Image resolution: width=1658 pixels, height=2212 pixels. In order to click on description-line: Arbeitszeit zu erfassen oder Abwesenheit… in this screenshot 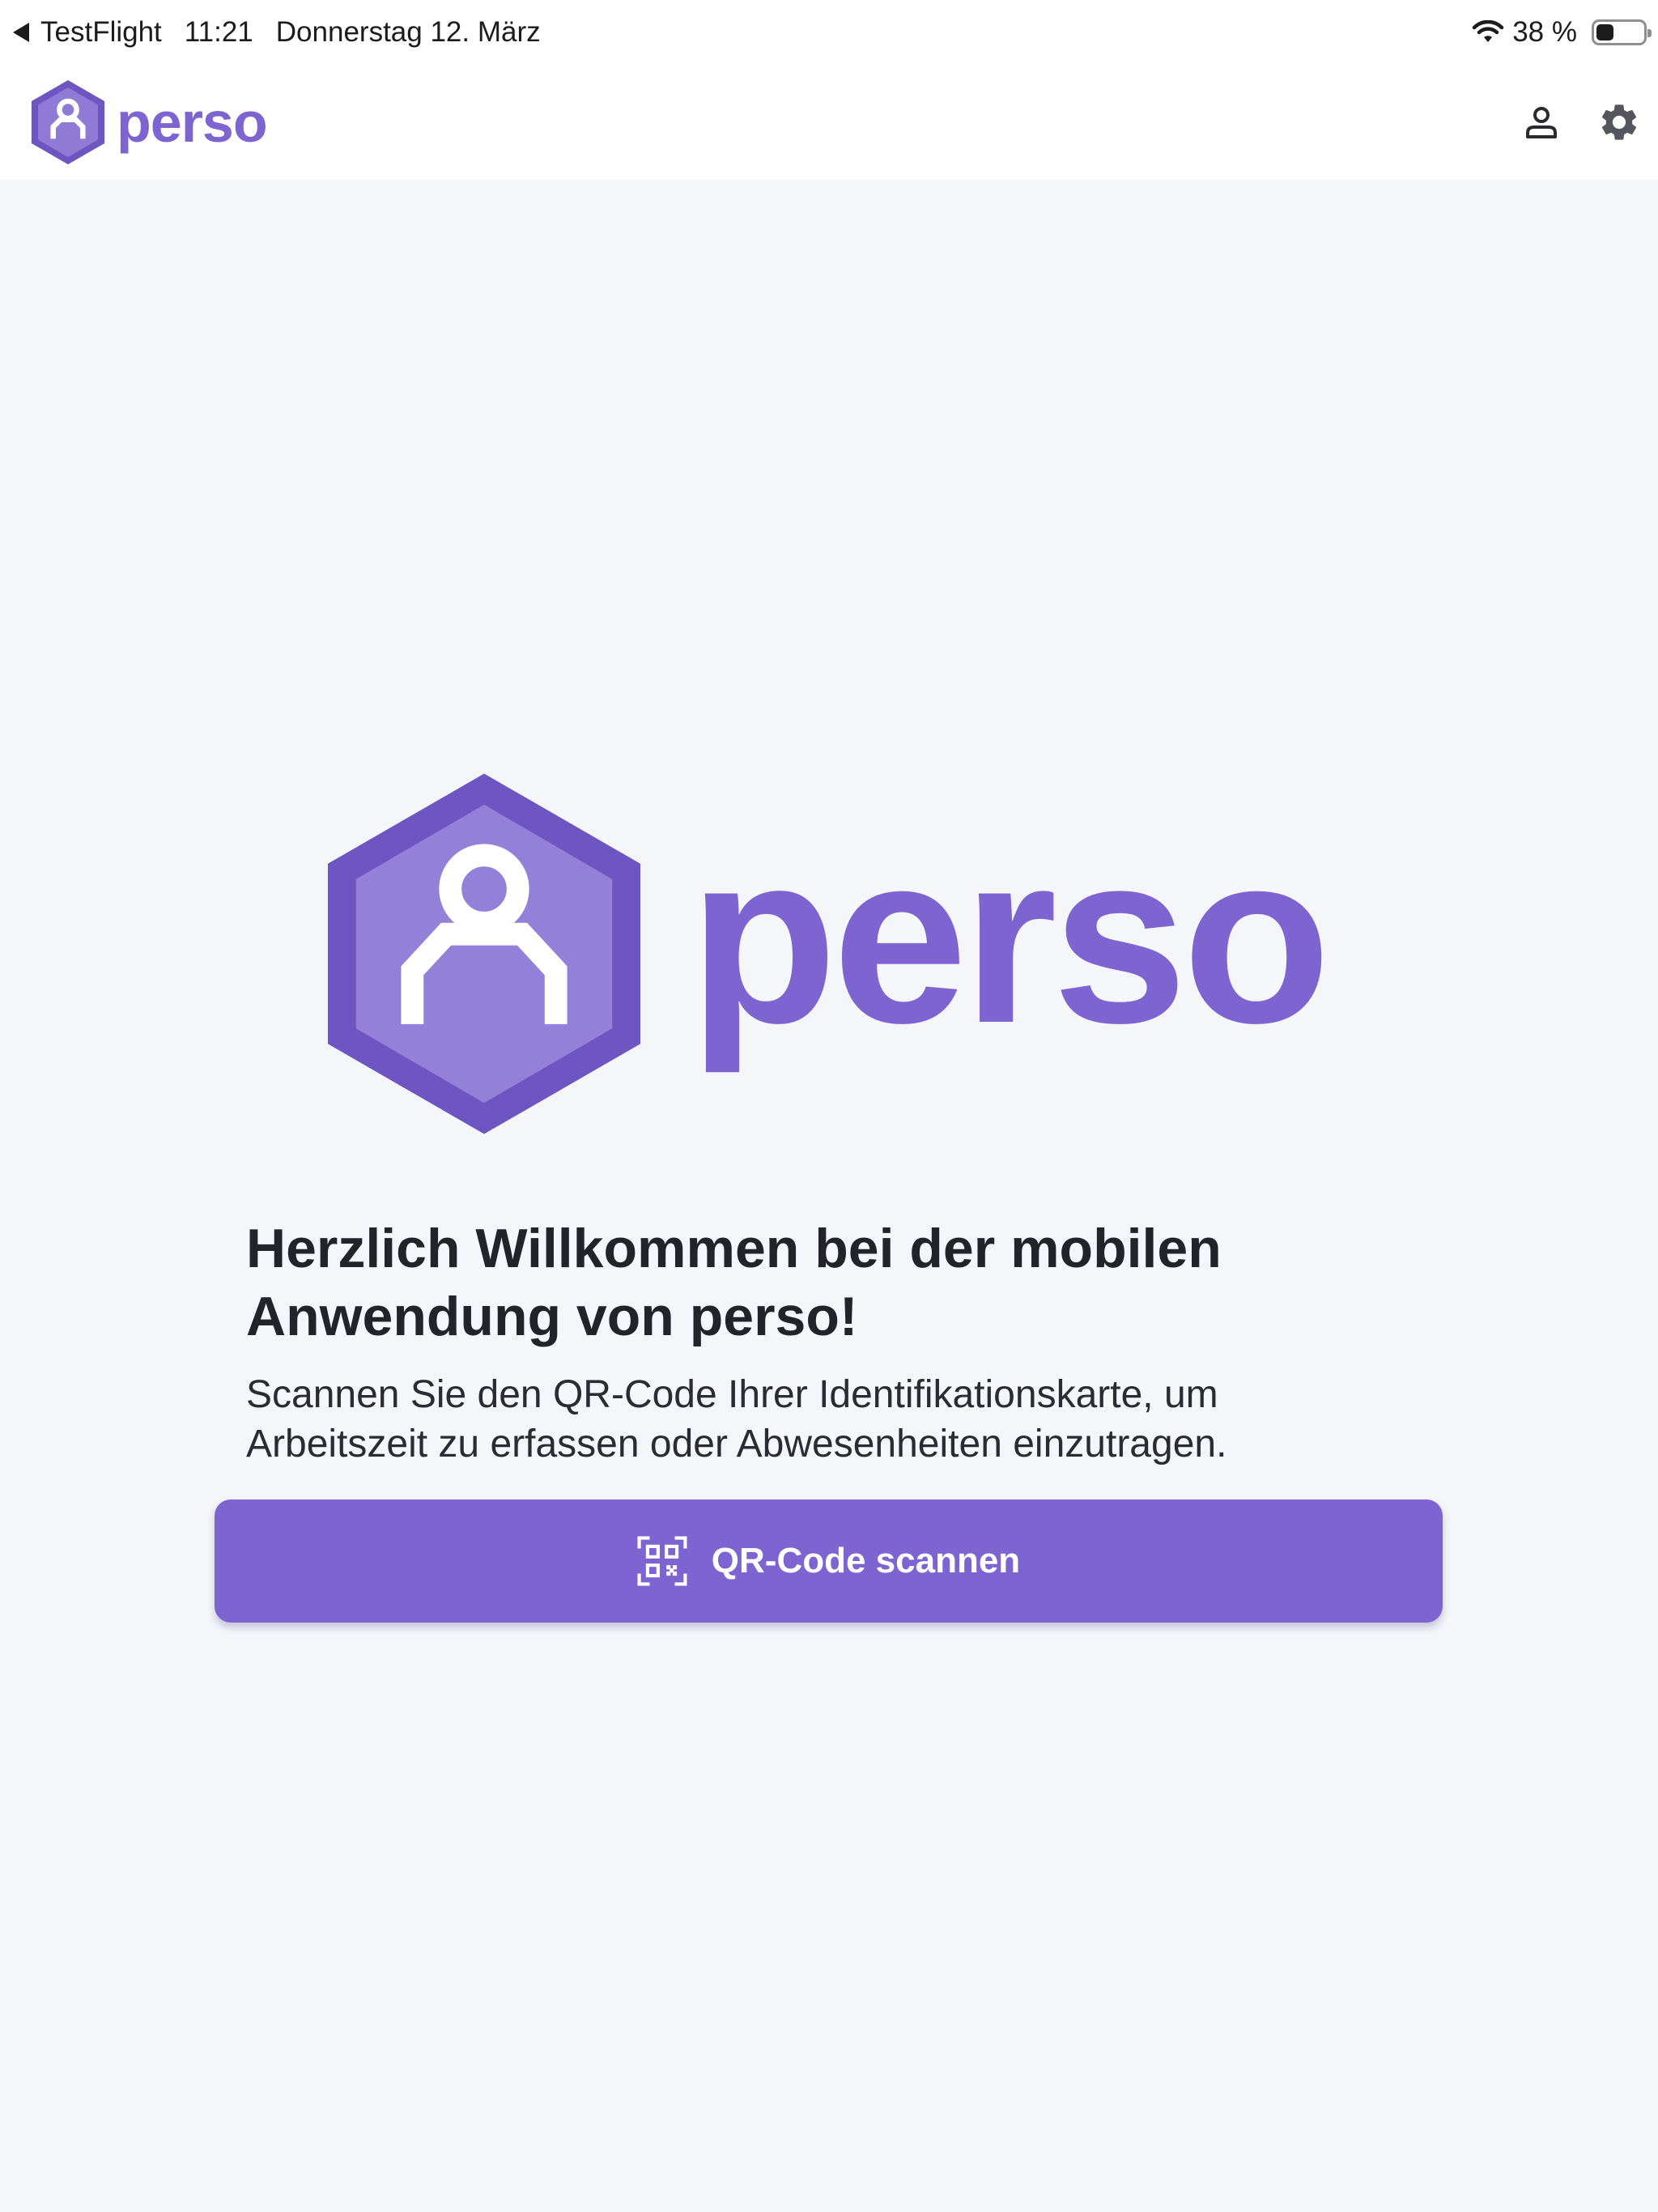, I will do `click(736, 1444)`.